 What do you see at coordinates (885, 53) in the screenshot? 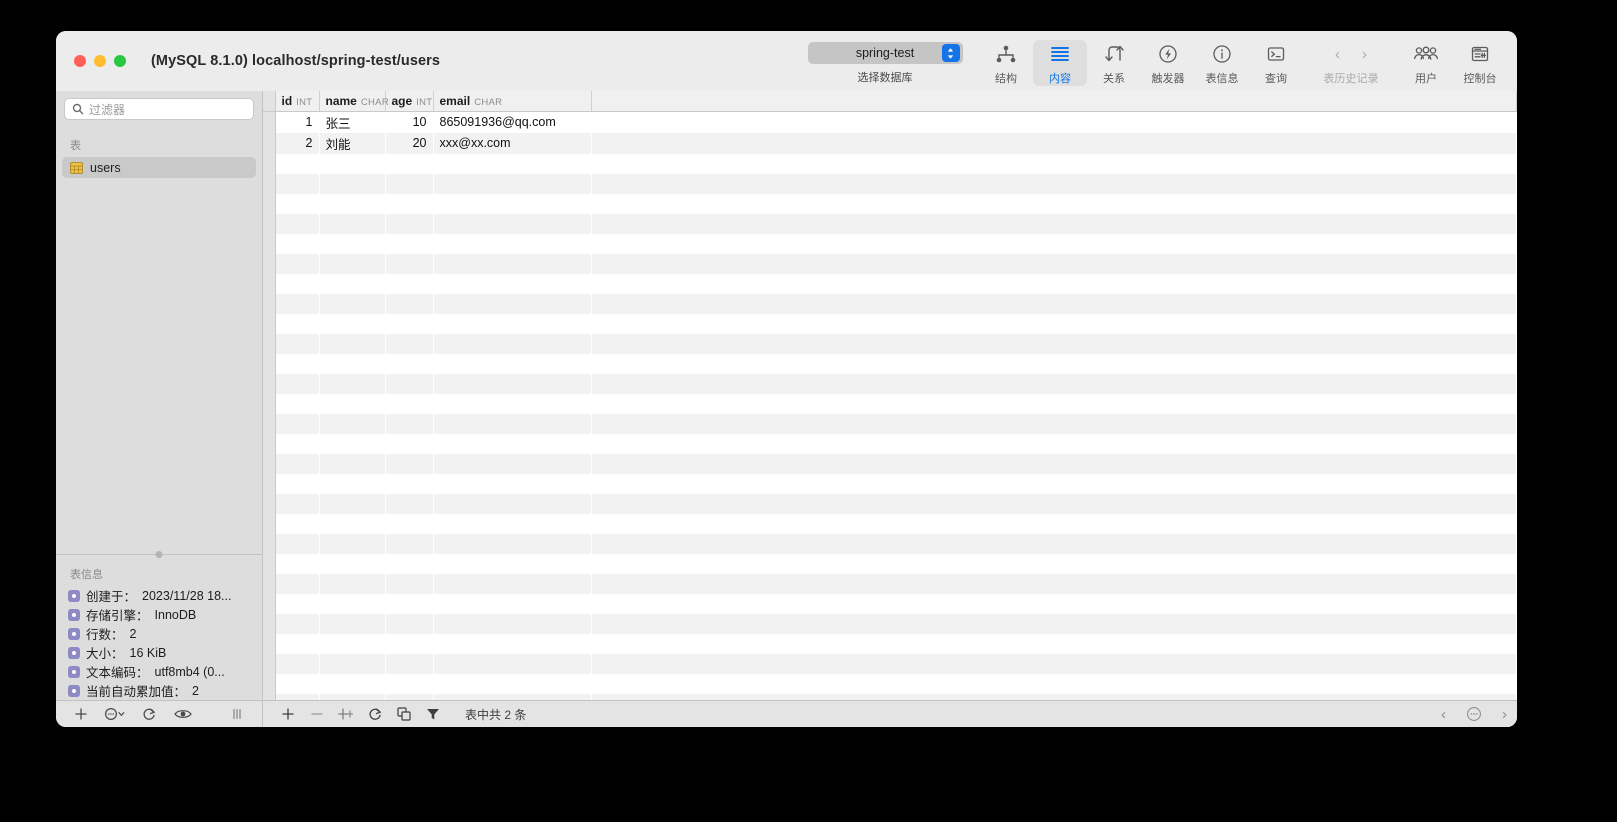
I see `database-select: spring-test` at bounding box center [885, 53].